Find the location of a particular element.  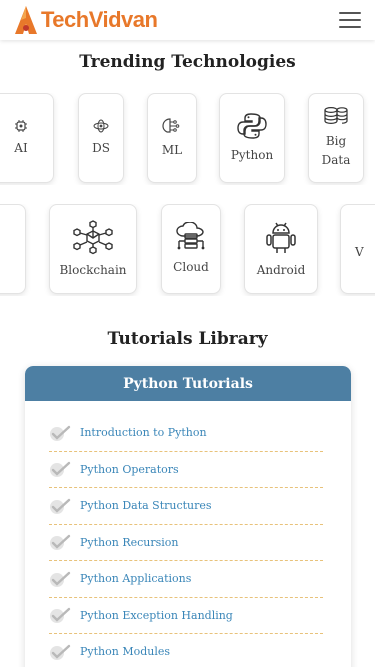

tech-label: DS is located at coordinates (101, 147).